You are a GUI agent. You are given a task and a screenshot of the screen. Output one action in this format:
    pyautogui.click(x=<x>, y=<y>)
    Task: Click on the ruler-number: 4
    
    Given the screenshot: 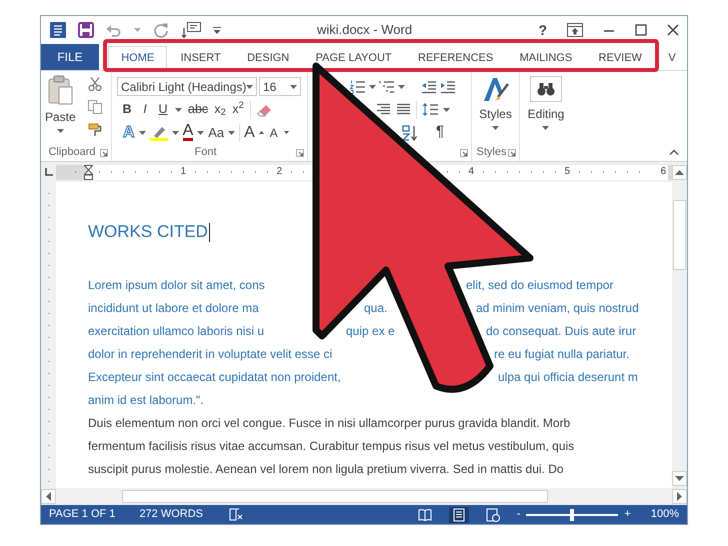 What is the action you would take?
    pyautogui.click(x=471, y=172)
    